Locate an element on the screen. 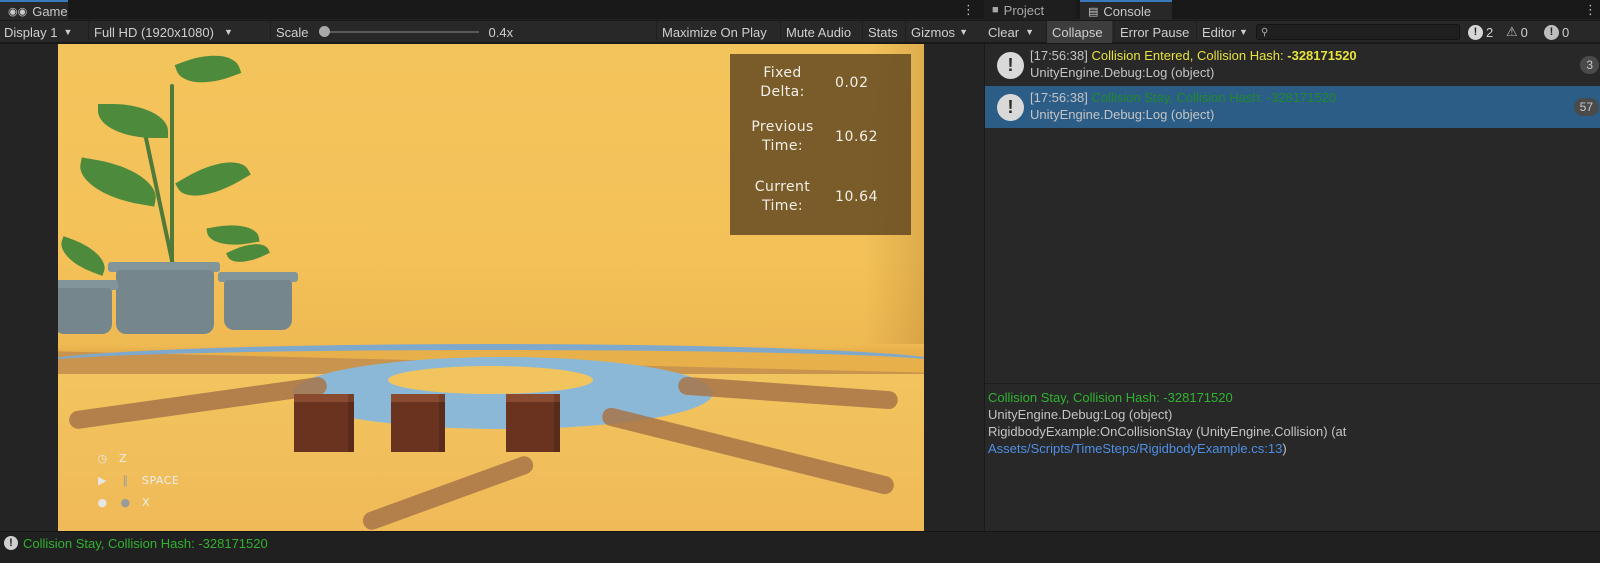 The image size is (1600, 563). scale-slider-thumb is located at coordinates (324, 31).